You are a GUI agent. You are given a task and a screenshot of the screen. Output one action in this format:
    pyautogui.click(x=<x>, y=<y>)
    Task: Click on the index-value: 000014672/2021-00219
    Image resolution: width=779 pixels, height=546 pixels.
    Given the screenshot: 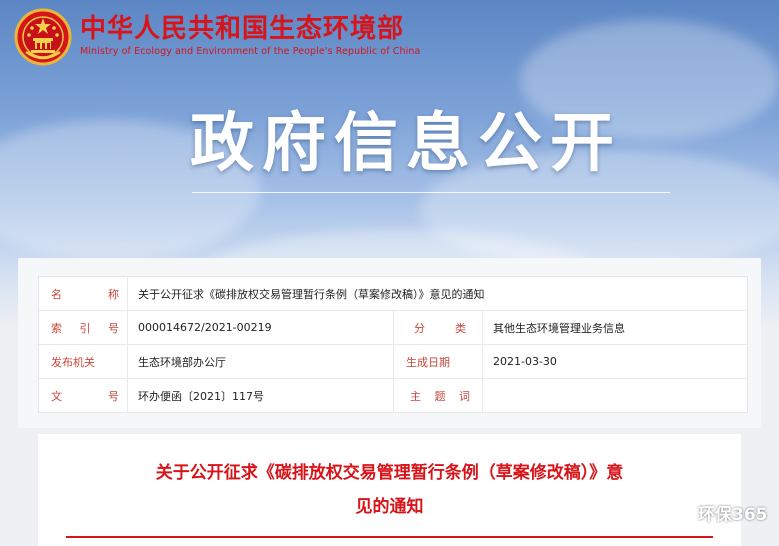 What is the action you would take?
    pyautogui.click(x=205, y=327)
    